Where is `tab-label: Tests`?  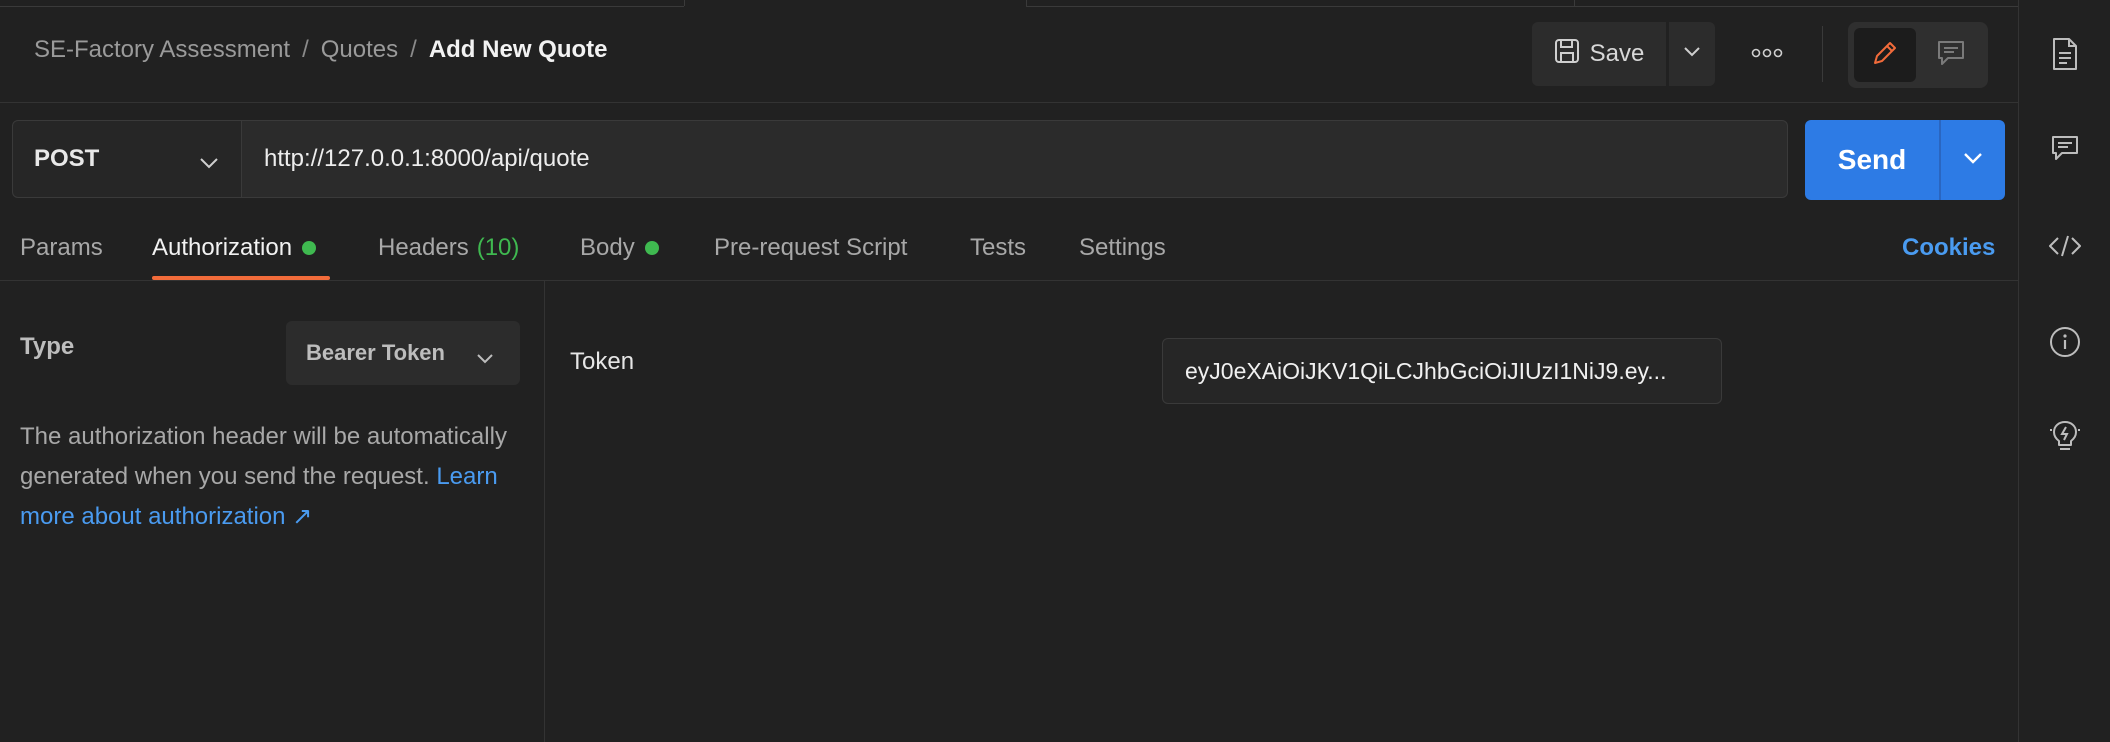 tab-label: Tests is located at coordinates (998, 247).